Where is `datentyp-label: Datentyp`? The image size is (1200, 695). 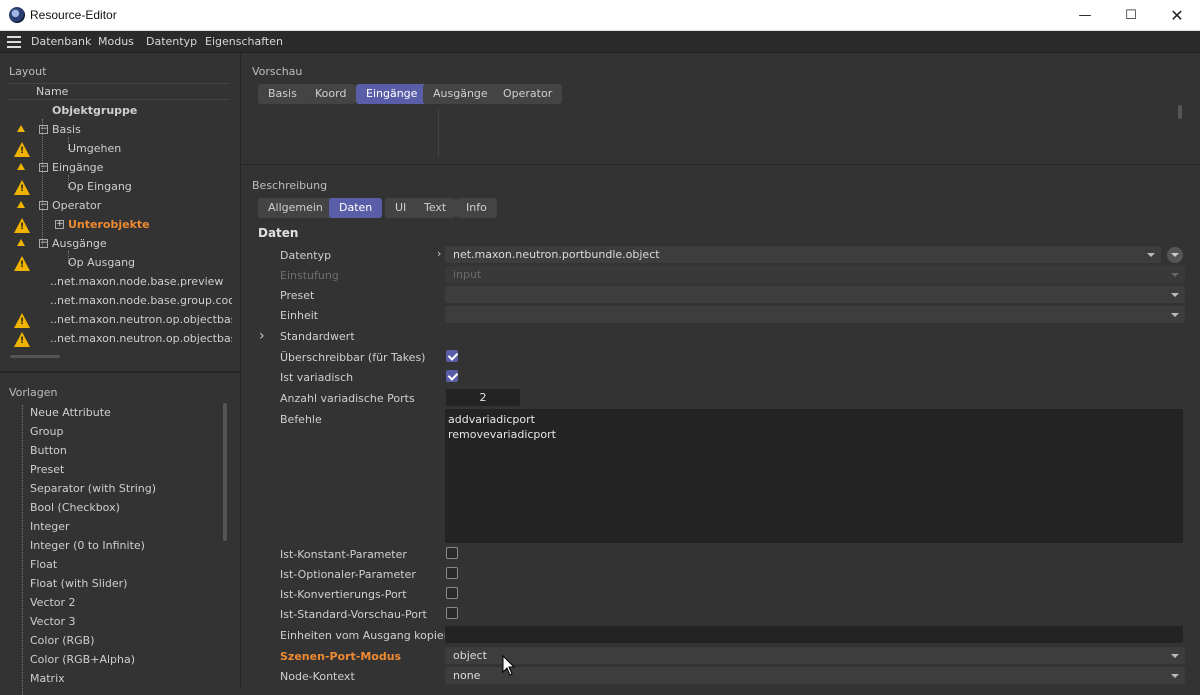 datentyp-label: Datentyp is located at coordinates (306, 255).